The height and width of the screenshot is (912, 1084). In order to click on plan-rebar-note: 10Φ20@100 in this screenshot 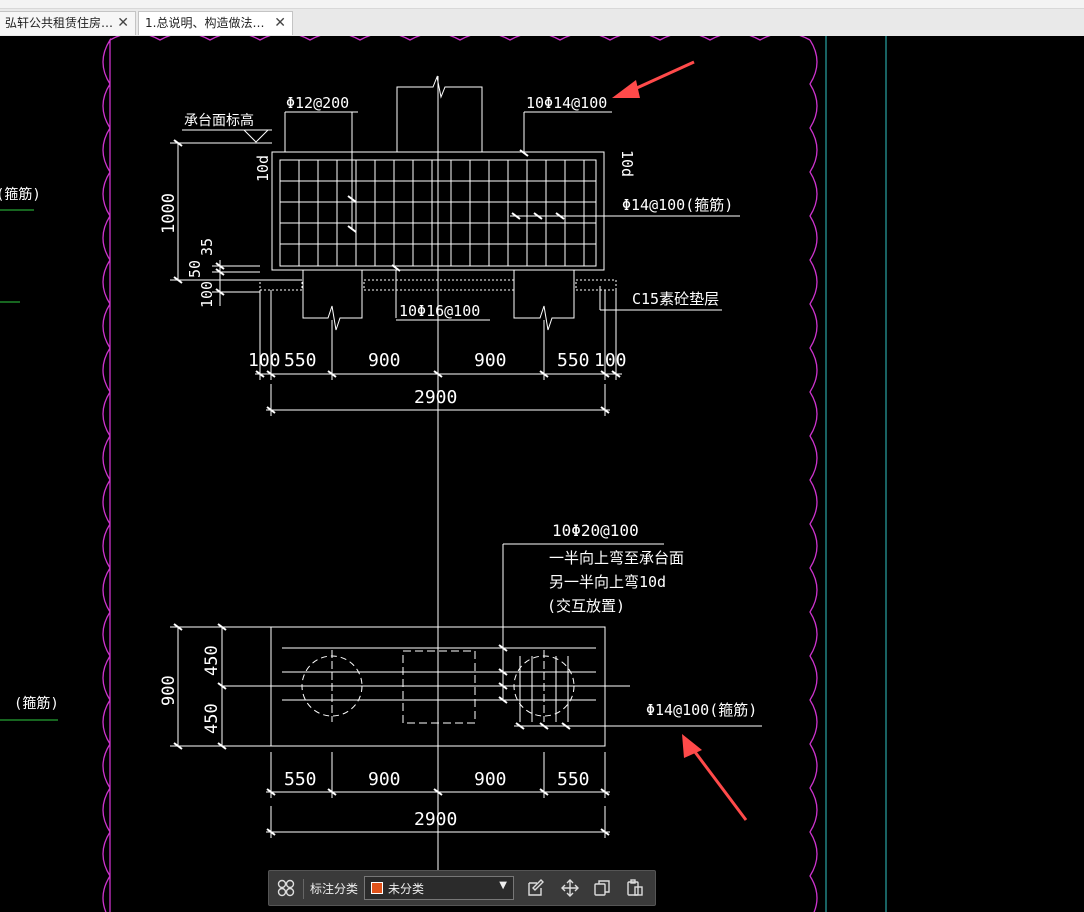, I will do `click(595, 530)`.